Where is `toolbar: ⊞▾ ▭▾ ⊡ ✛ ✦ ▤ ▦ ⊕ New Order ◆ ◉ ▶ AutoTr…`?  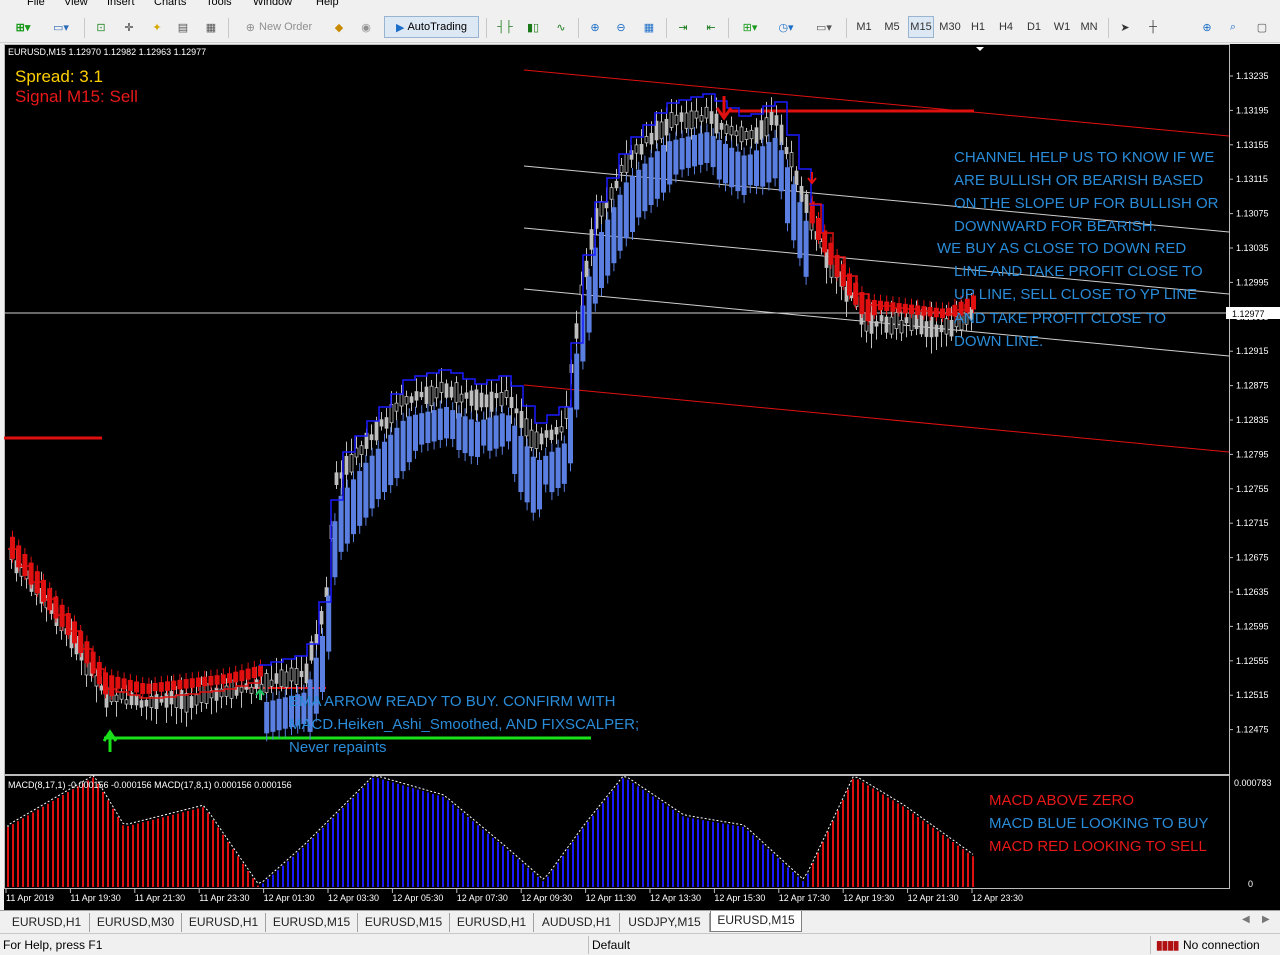 toolbar: ⊞▾ ▭▾ ⊡ ✛ ✦ ▤ ▦ ⊕ New Order ◆ ◉ ▶ AutoTr… is located at coordinates (640, 27).